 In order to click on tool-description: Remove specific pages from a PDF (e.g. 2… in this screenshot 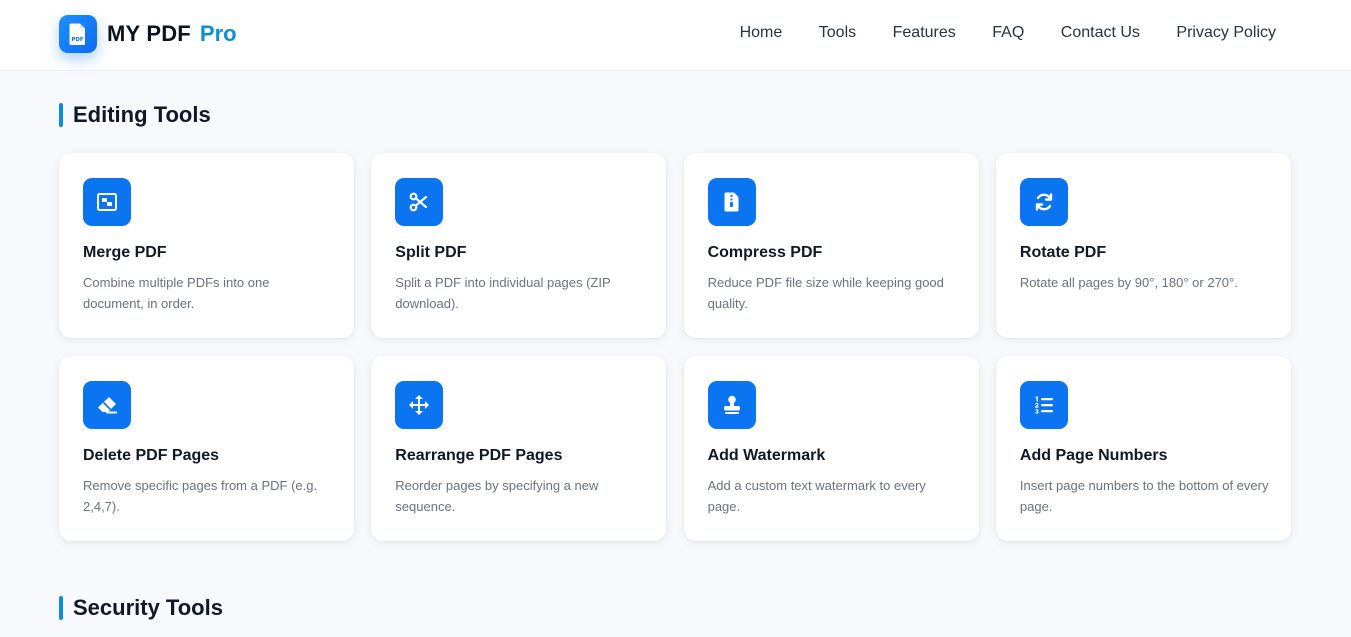, I will do `click(200, 496)`.